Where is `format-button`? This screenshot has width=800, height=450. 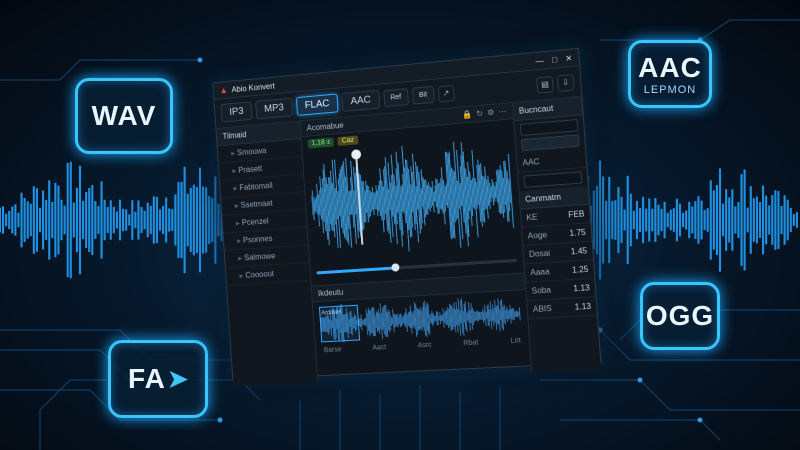
format-button is located at coordinates (550, 143).